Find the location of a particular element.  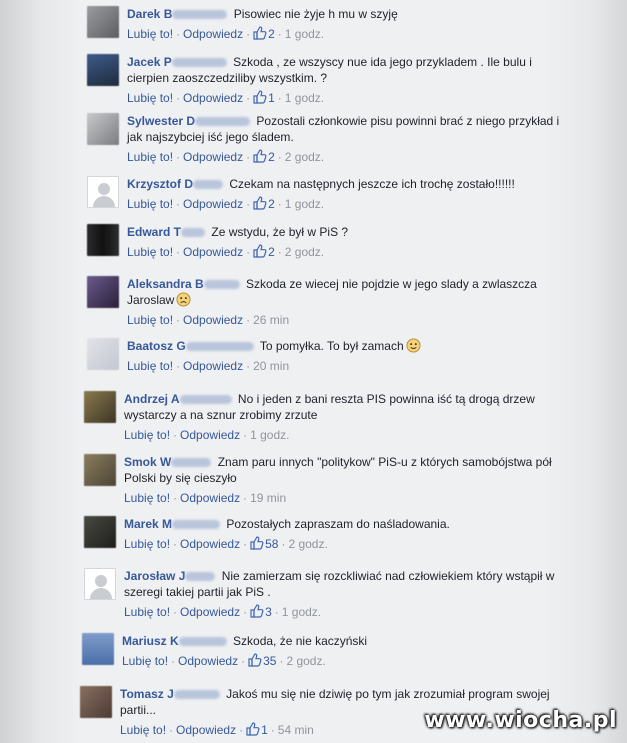

comment-author: Smok W is located at coordinates (147, 462).